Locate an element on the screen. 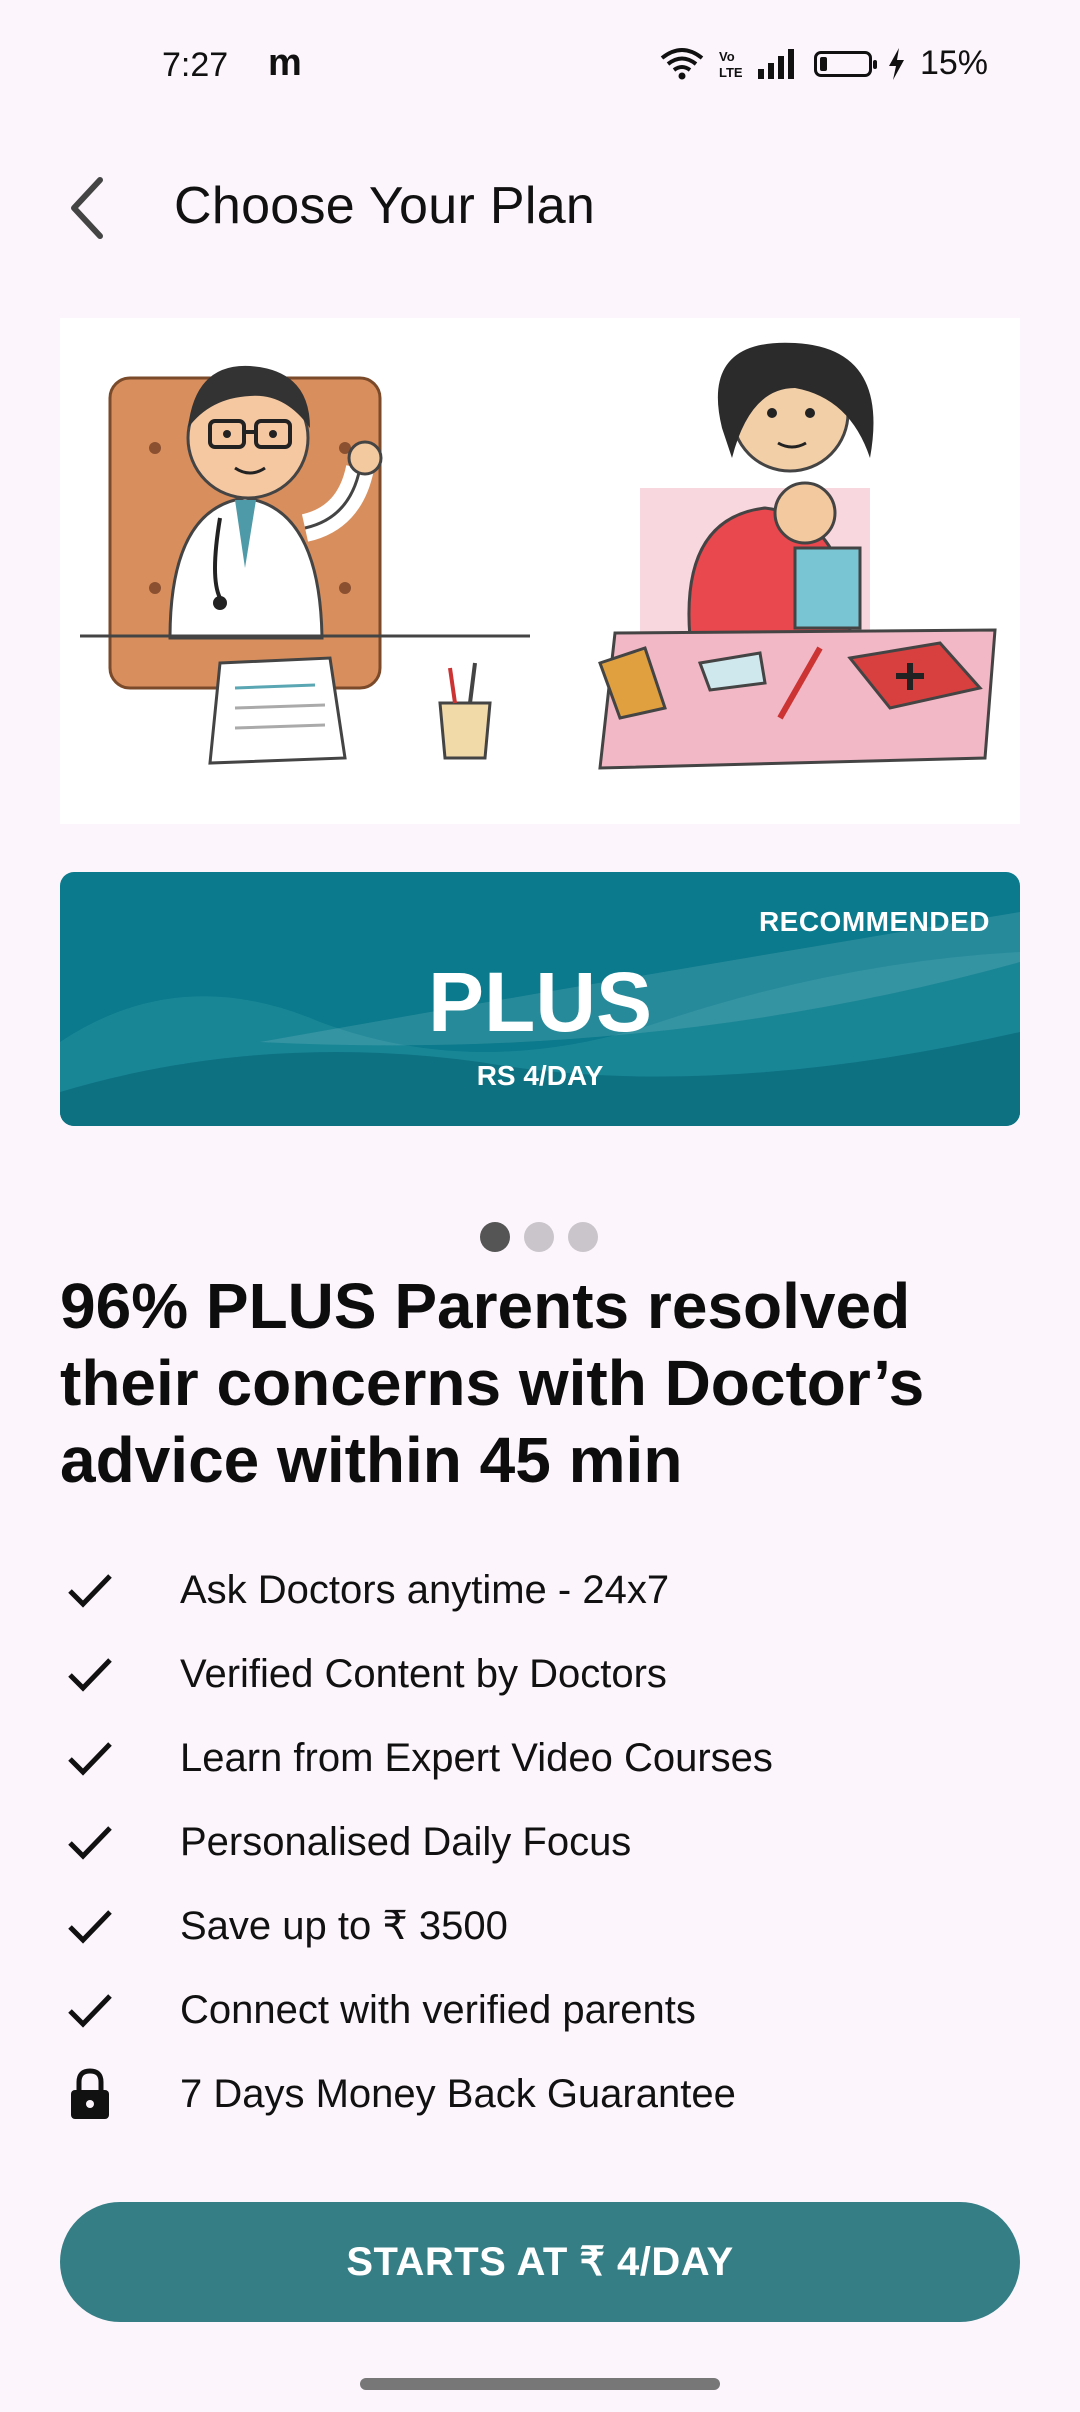 Image resolution: width=1080 pixels, height=2412 pixels. back-button is located at coordinates (86, 208).